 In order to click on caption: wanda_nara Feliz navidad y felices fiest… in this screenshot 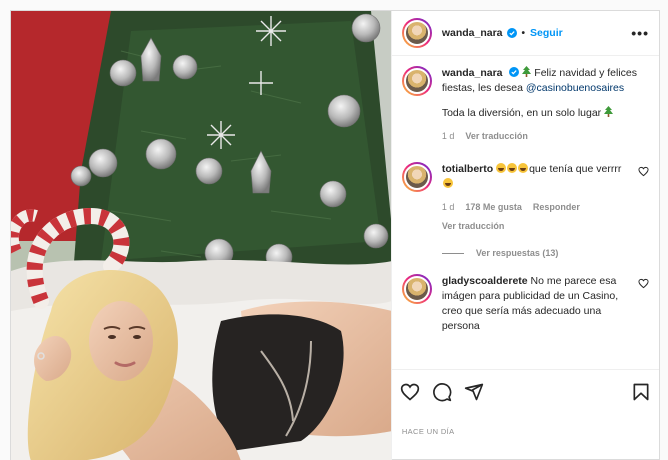, I will do `click(525, 105)`.